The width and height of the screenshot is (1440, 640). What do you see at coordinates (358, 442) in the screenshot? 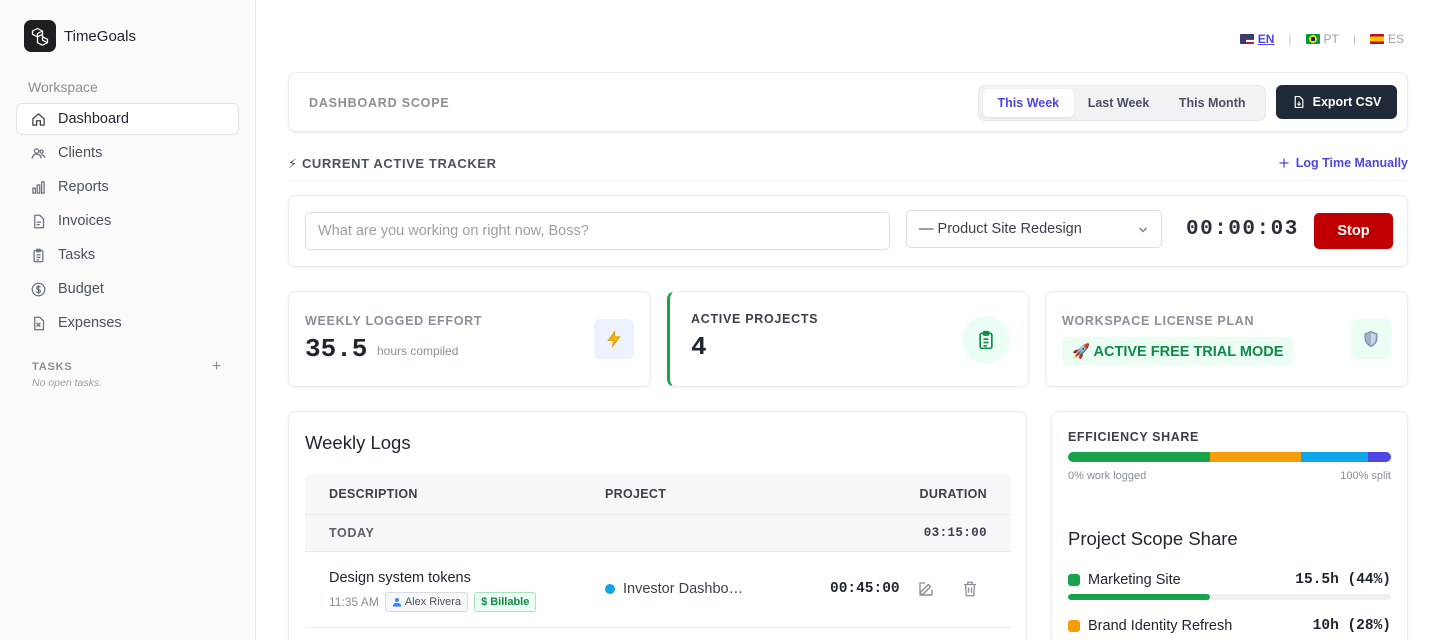
I see `weekly-logs-title: Weekly Logs` at bounding box center [358, 442].